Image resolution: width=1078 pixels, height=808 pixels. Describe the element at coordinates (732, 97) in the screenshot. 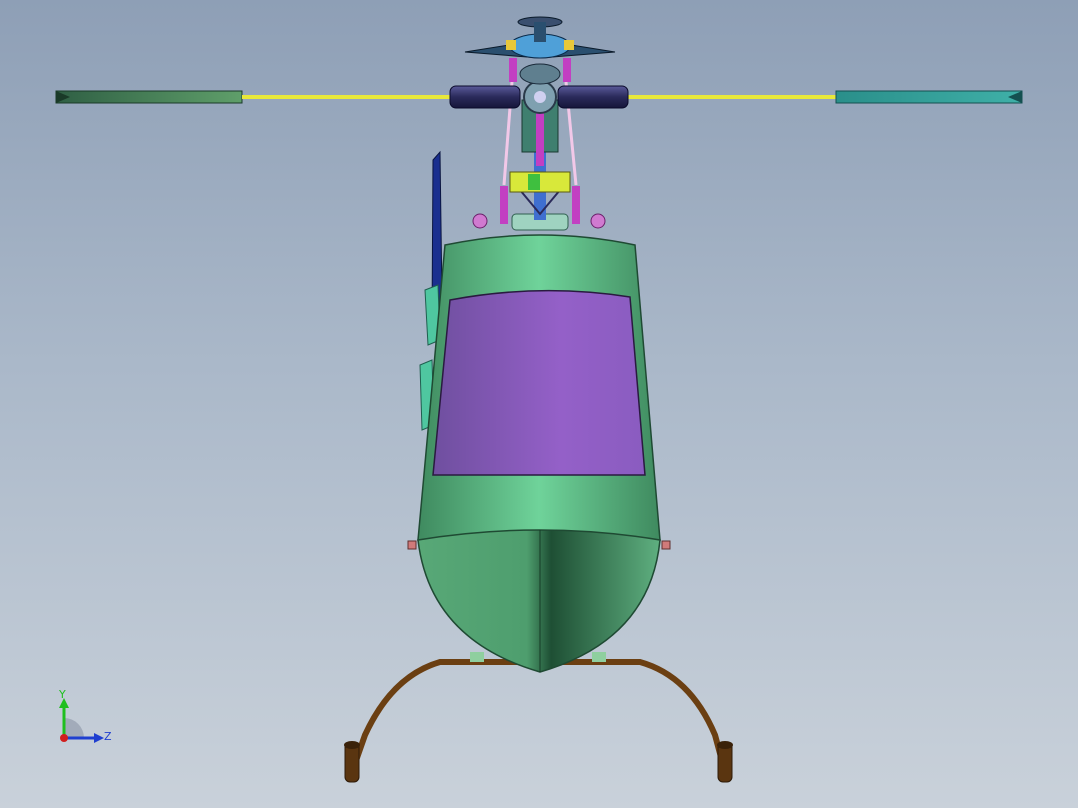

I see `blade-right-root` at that location.